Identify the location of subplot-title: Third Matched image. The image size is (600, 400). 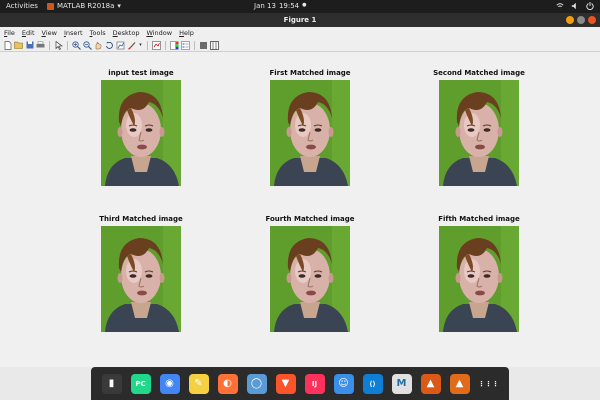
(141, 219).